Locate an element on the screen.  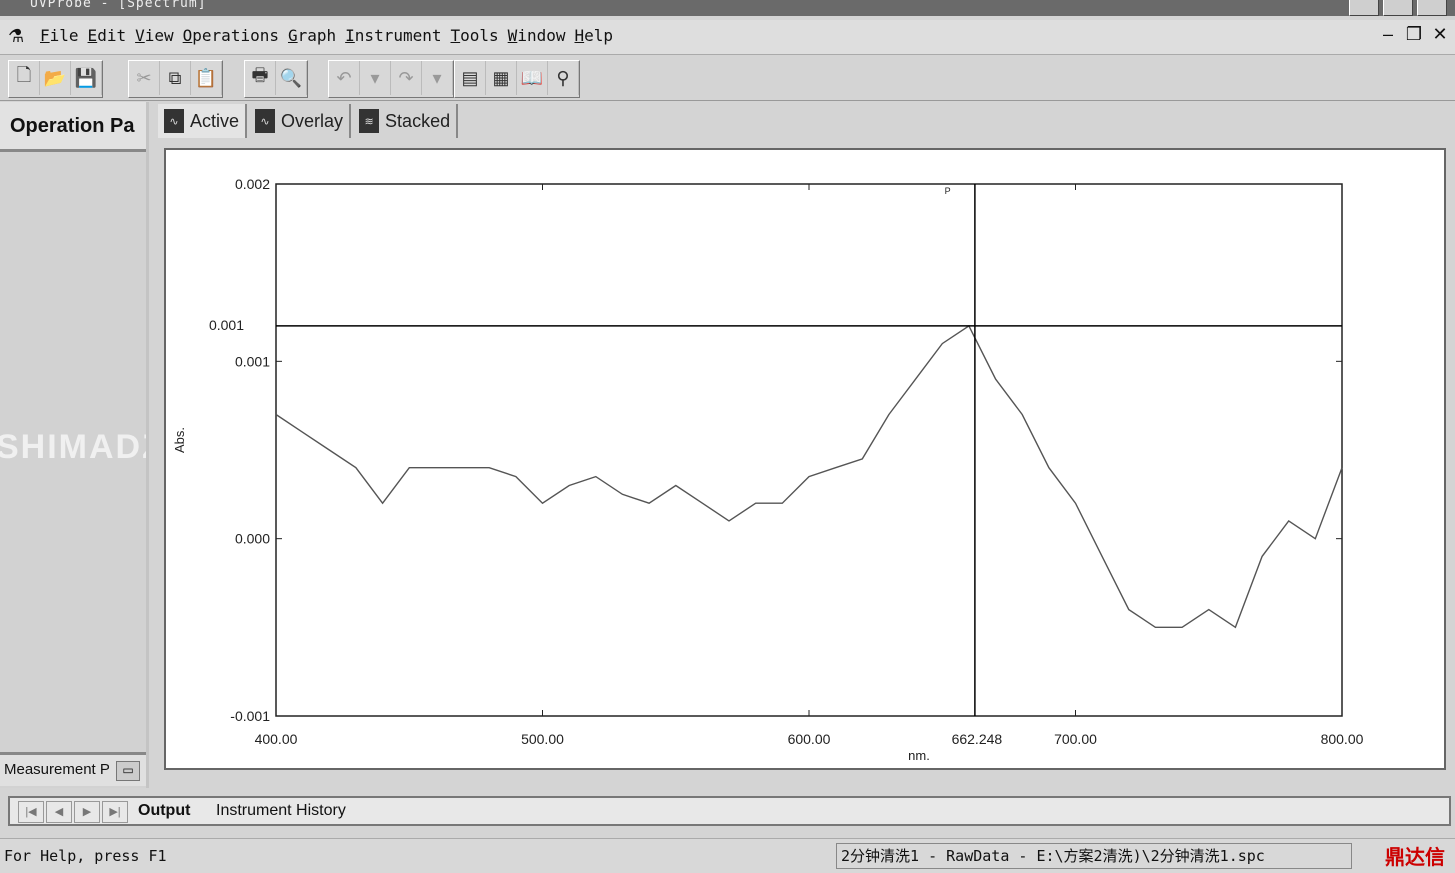
brand-logo: 鼎达信 is located at coordinates (1415, 857).